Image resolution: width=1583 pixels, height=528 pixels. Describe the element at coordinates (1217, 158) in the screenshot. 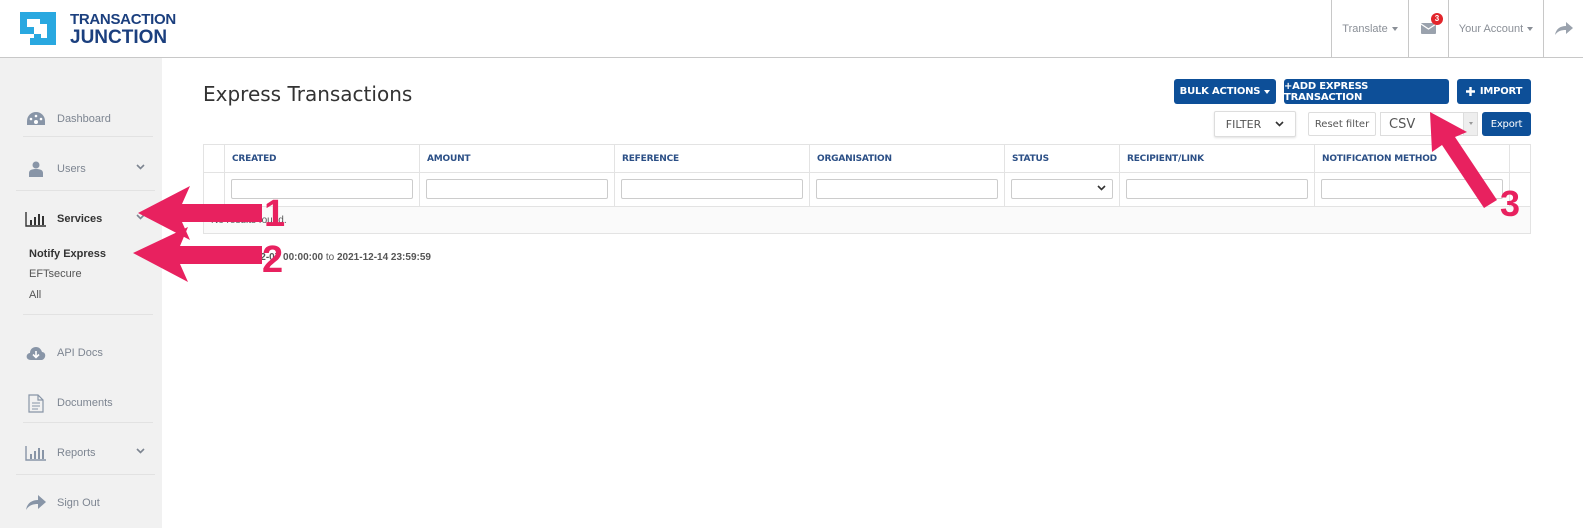

I see `column-header-recipient-link: RECIPIENT/LINK` at that location.